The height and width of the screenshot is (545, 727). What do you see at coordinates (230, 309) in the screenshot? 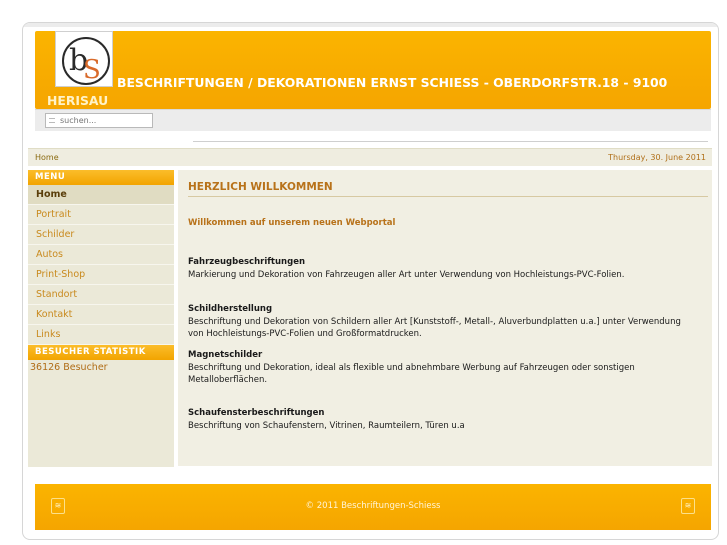
I see `section-title: Schildherstellung` at bounding box center [230, 309].